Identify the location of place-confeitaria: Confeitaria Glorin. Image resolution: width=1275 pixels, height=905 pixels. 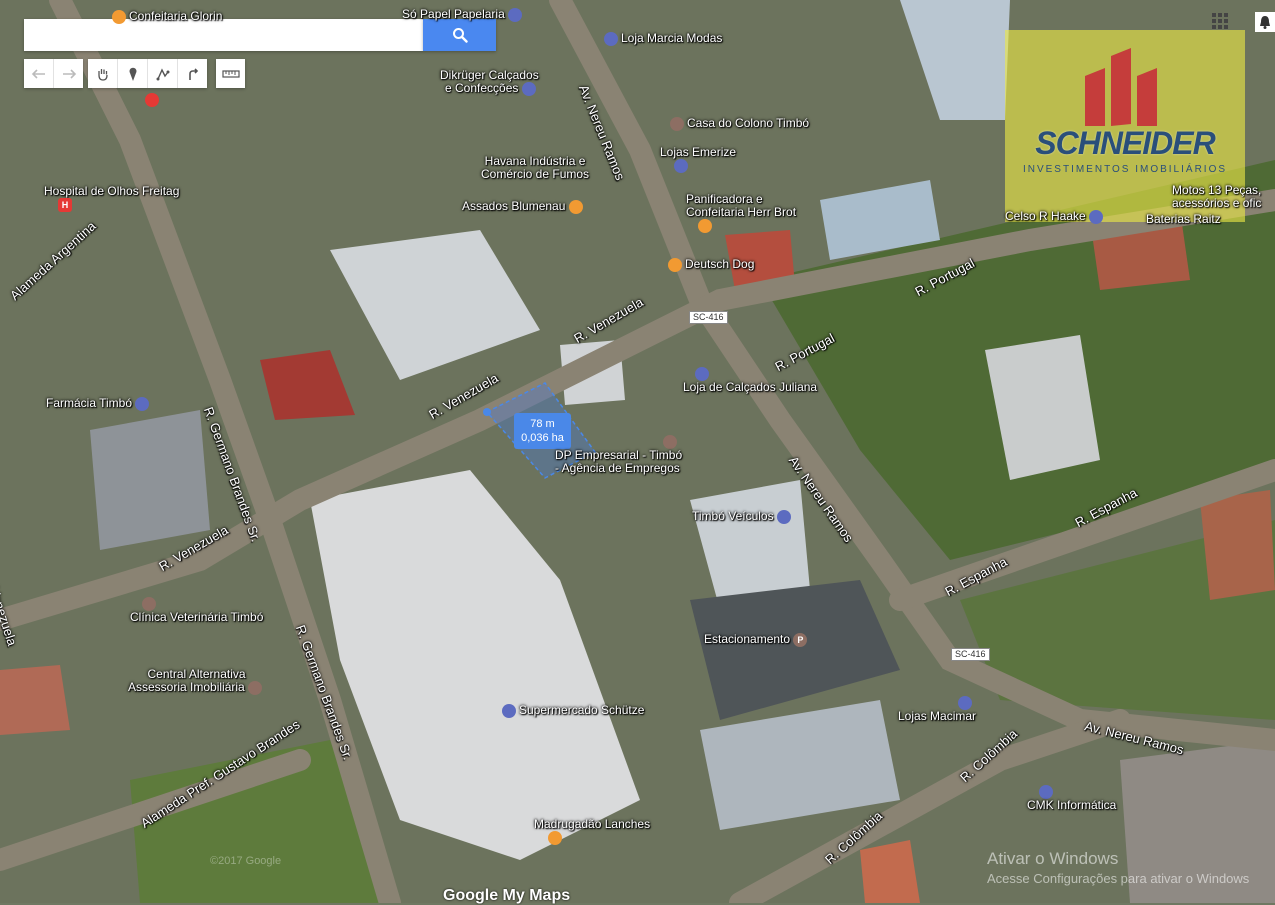
(167, 17).